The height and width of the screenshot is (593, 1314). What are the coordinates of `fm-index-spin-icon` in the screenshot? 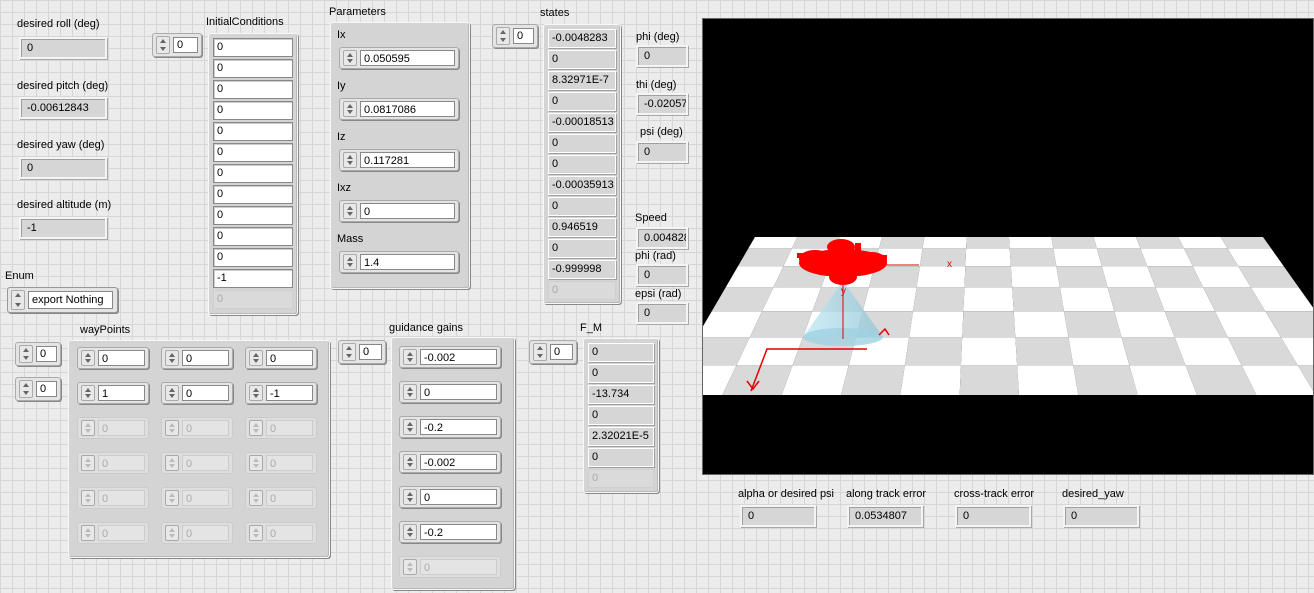 It's located at (540, 352).